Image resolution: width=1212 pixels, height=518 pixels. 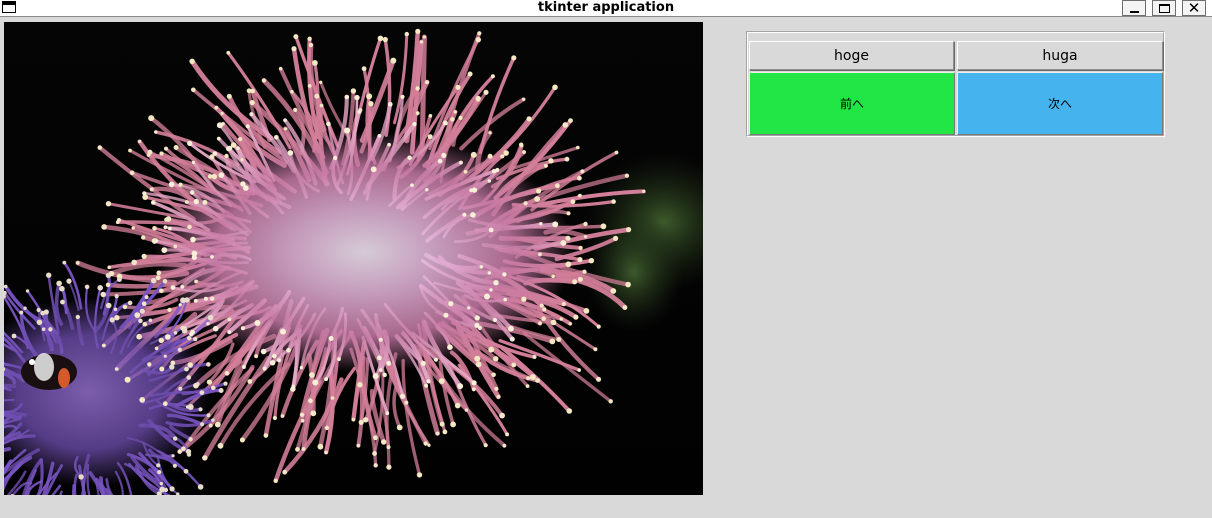 What do you see at coordinates (851, 55) in the screenshot?
I see `hoge-button: hoge` at bounding box center [851, 55].